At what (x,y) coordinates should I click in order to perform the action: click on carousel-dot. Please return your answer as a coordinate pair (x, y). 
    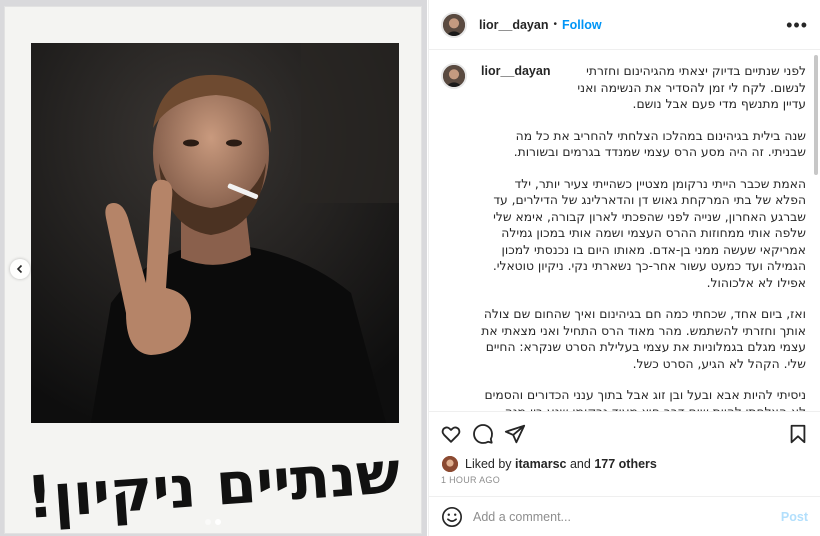
    Looking at the image, I should click on (208, 522).